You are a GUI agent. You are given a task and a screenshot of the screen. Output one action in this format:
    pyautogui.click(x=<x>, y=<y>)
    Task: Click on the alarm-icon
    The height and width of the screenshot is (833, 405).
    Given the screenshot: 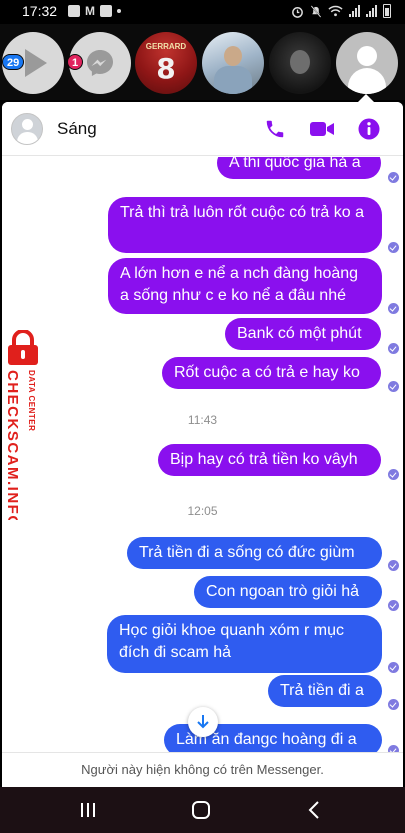 What is the action you would take?
    pyautogui.click(x=297, y=12)
    